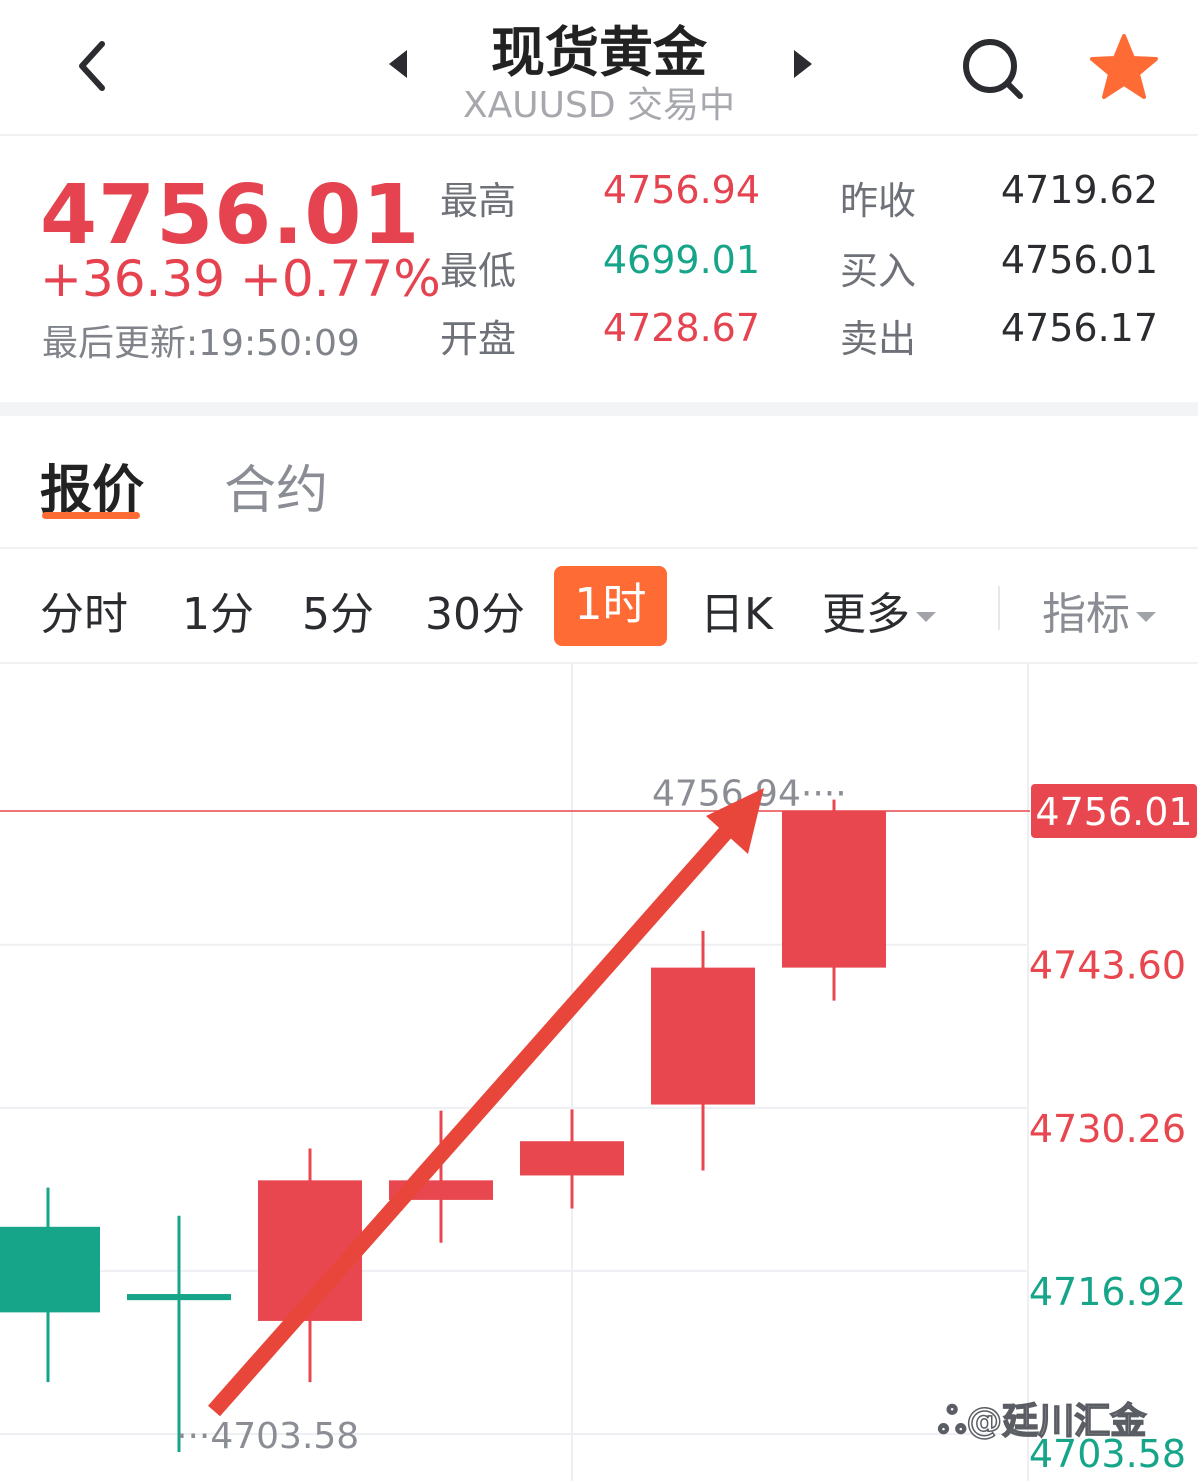 This screenshot has width=1198, height=1481. Describe the element at coordinates (878, 271) in the screenshot. I see `stat-label-bid: 买入` at that location.